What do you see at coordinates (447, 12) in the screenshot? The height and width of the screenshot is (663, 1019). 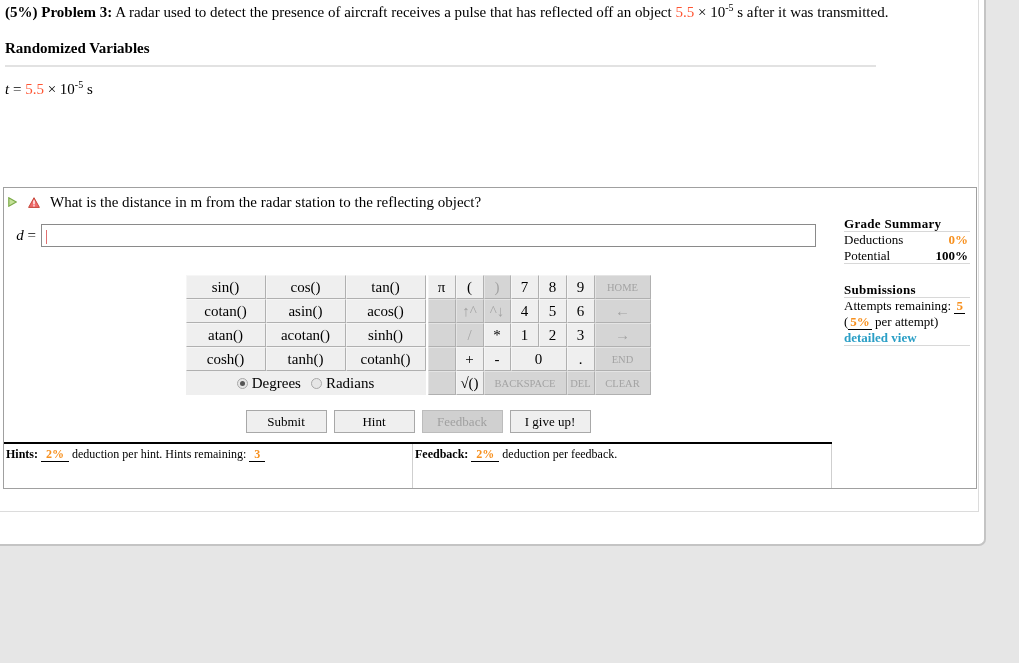 I see `problem-statement: (5%) Problem 3: A radar used to detect the presence of aircraft receives a pulse that has reflected off an object 5.5 × 10$^{-5}$ s after it was transmitted.` at bounding box center [447, 12].